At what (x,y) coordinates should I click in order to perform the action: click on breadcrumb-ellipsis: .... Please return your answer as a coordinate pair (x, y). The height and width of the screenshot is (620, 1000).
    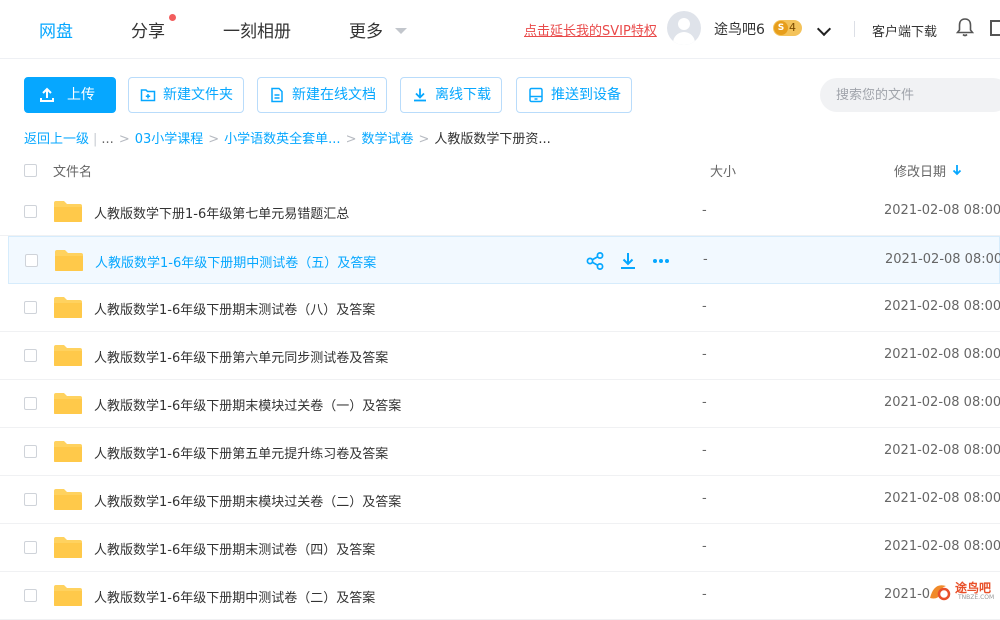
    Looking at the image, I should click on (107, 139).